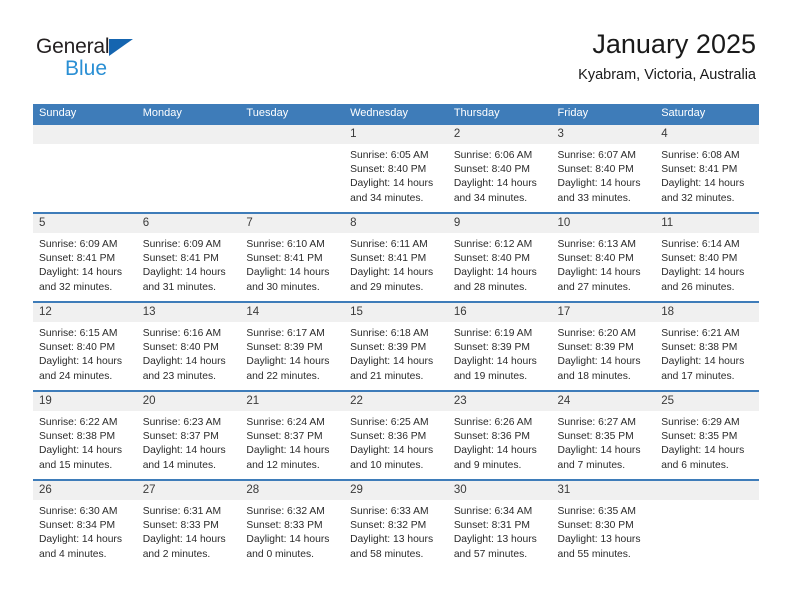 The height and width of the screenshot is (612, 792). What do you see at coordinates (396, 312) in the screenshot?
I see `day-number: 15` at bounding box center [396, 312].